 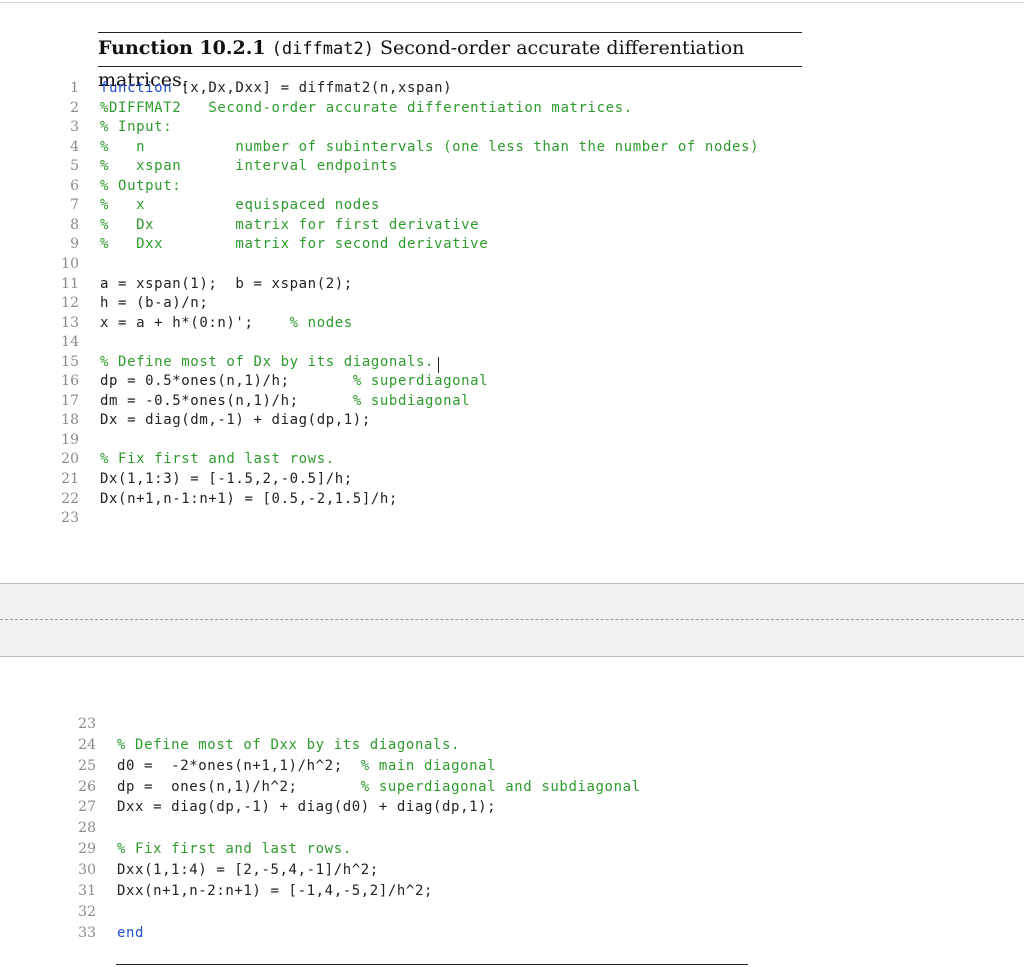 I want to click on line-number: 4, so click(x=74, y=146).